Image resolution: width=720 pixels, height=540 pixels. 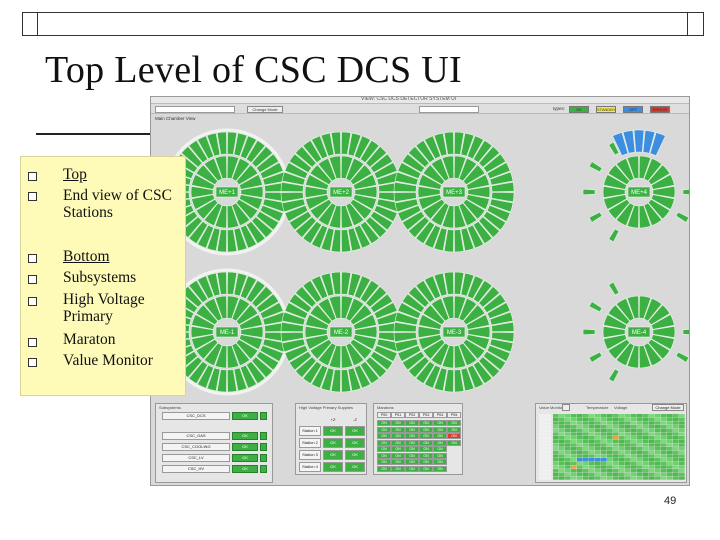 What do you see at coordinates (263, 458) in the screenshot?
I see `subsystem-panel-button` at bounding box center [263, 458].